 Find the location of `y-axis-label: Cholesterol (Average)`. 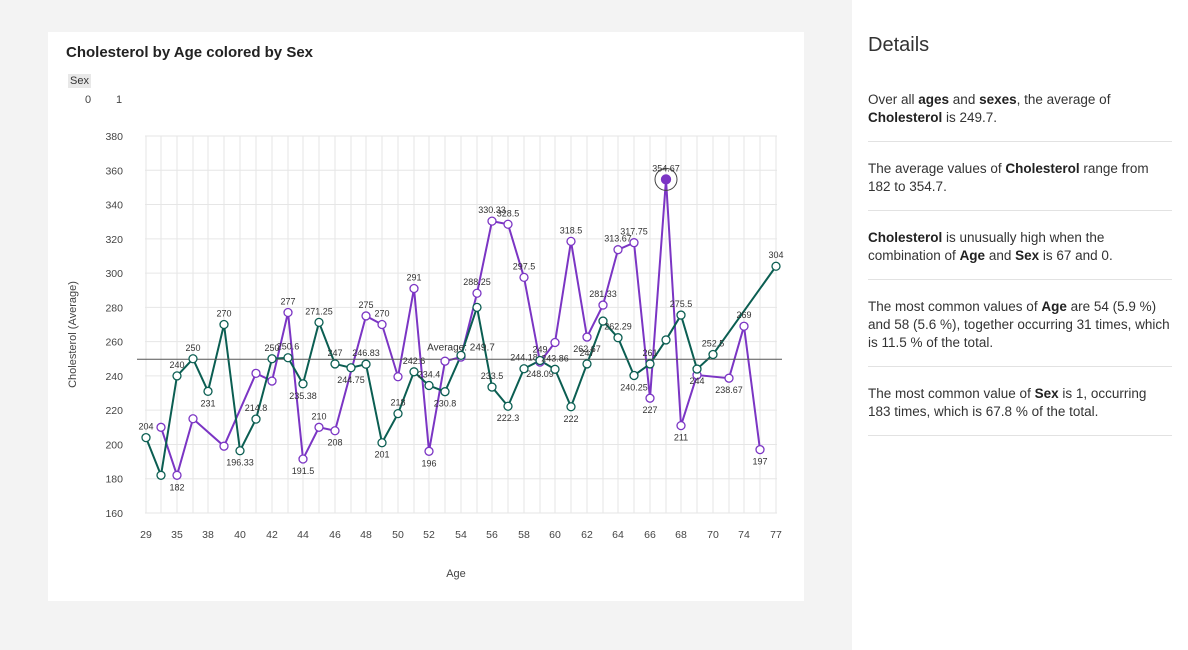

y-axis-label: Cholesterol (Average) is located at coordinates (73, 334).